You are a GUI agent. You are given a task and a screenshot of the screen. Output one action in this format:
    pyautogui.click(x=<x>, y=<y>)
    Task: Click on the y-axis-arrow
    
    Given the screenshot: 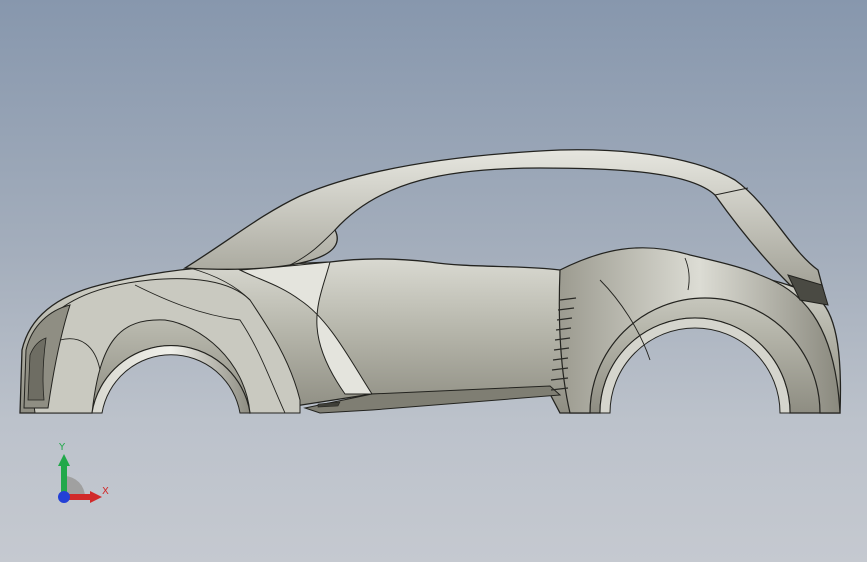 What is the action you would take?
    pyautogui.click(x=64, y=479)
    